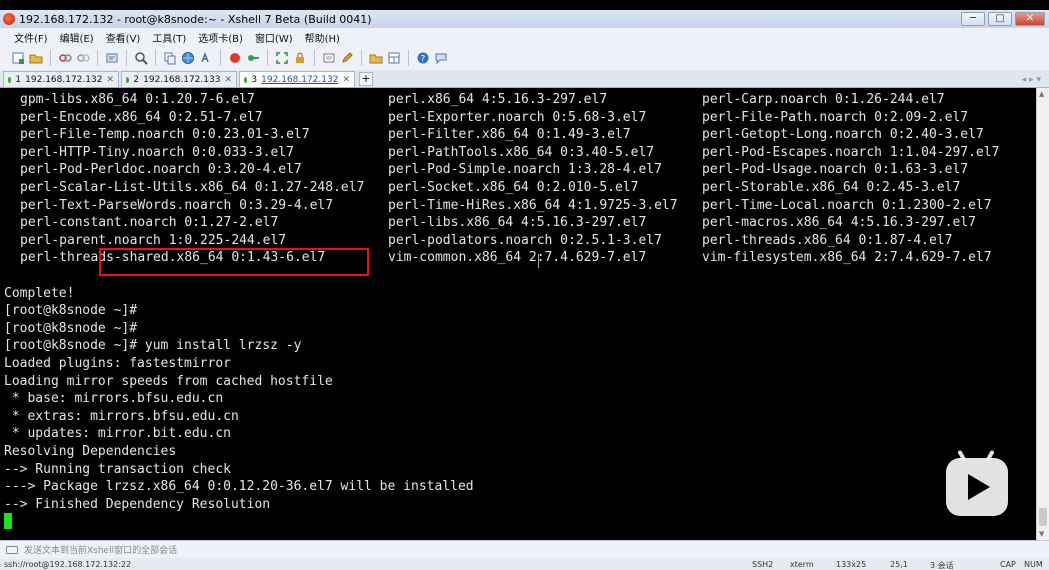  I want to click on tab-navigation-arrows: ◂ ▸ ▾, so click(1031, 80).